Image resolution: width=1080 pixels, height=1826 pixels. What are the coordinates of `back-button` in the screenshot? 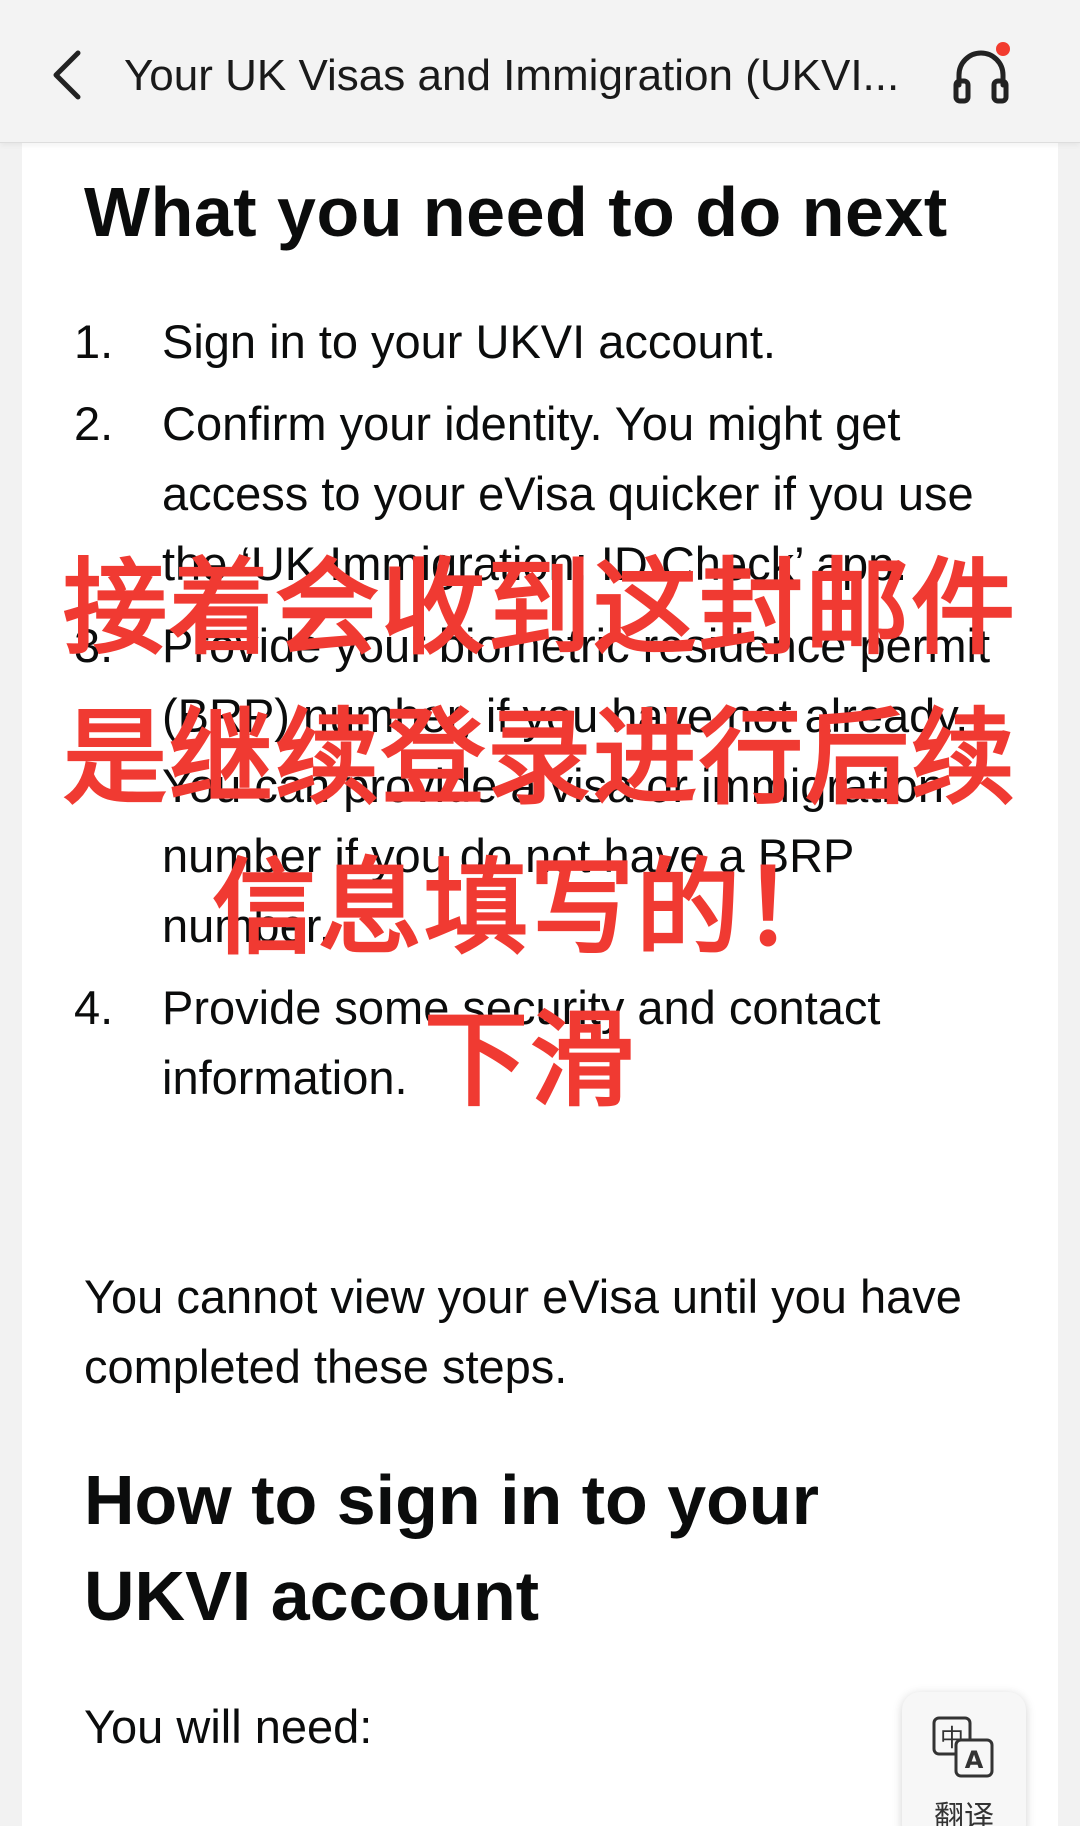 It's located at (68, 75).